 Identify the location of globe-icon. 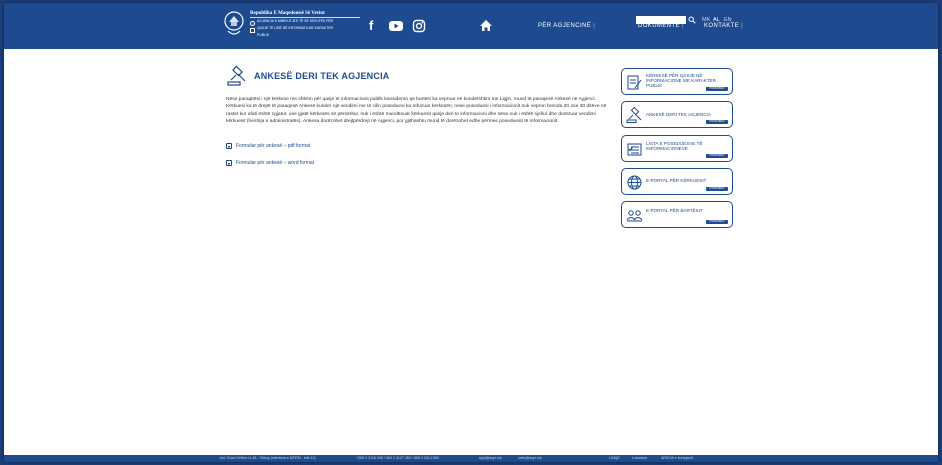
(634, 182).